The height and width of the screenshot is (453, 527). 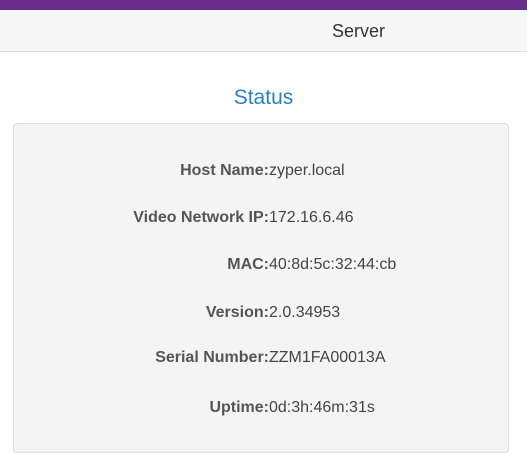 I want to click on uptime-row: Uptime: 0d:3h:46m:31s, so click(x=261, y=411).